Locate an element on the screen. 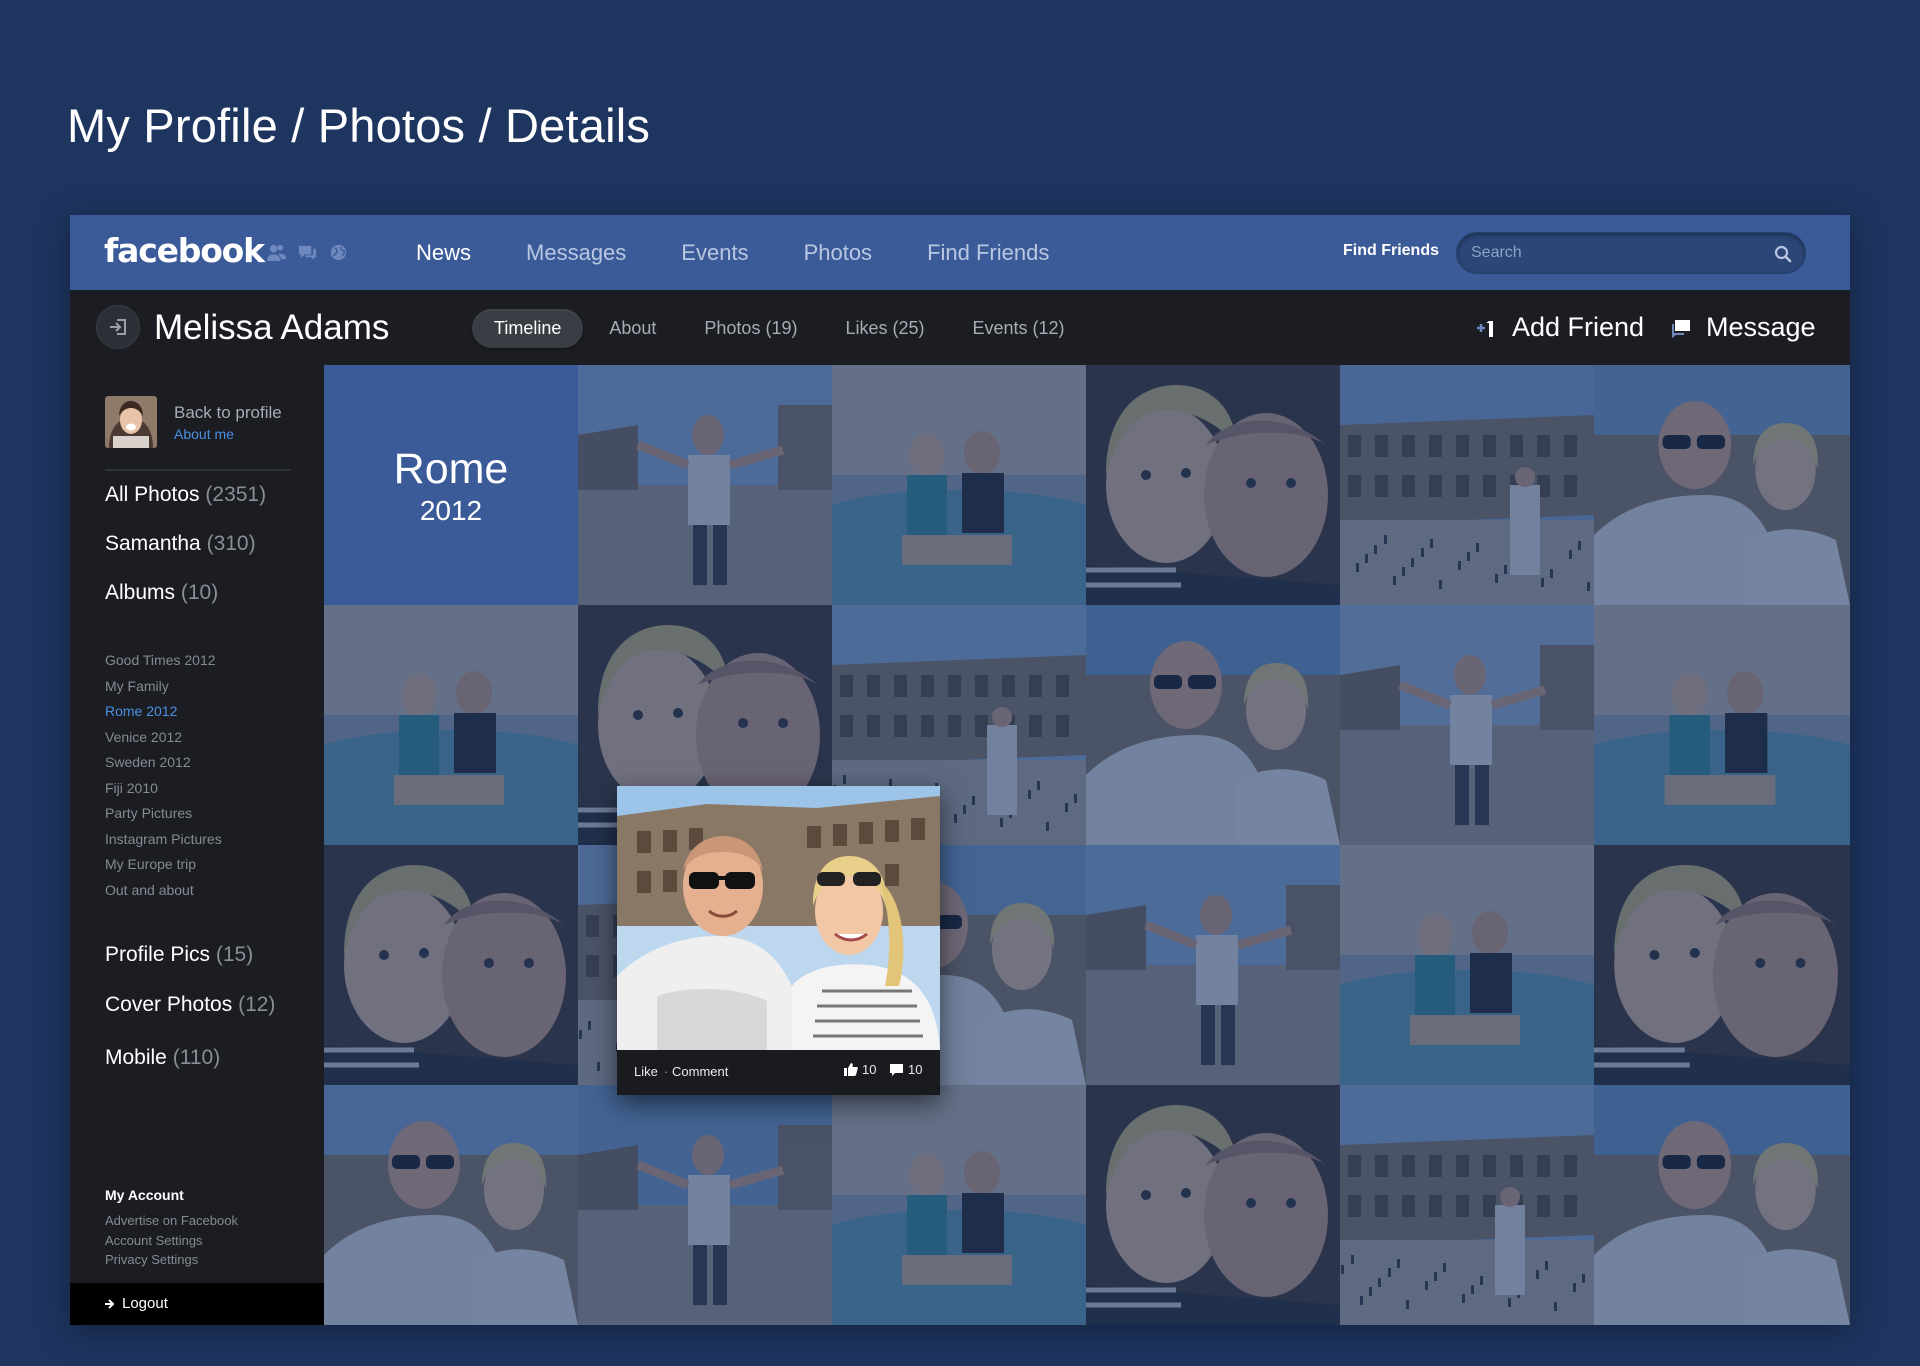 The width and height of the screenshot is (1920, 1366). logout-button: Logout is located at coordinates (136, 1303).